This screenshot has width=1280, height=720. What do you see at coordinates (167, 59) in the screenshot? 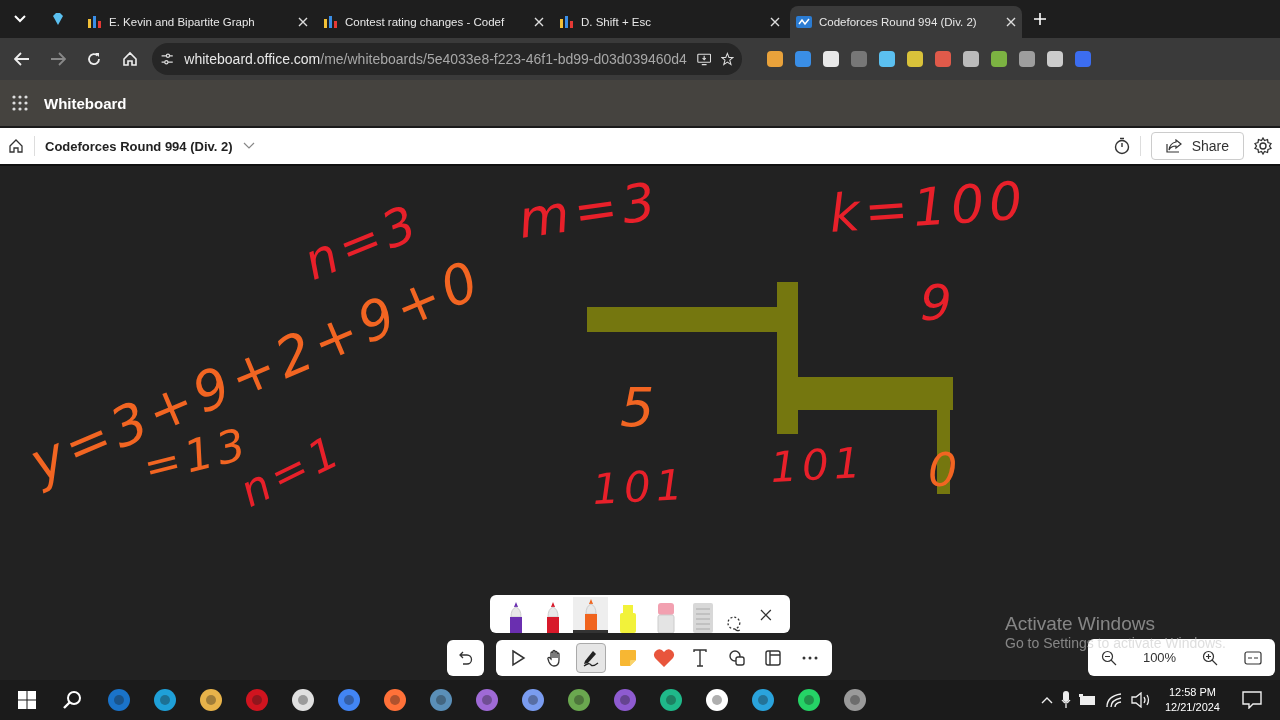
I see `site-info-icon` at bounding box center [167, 59].